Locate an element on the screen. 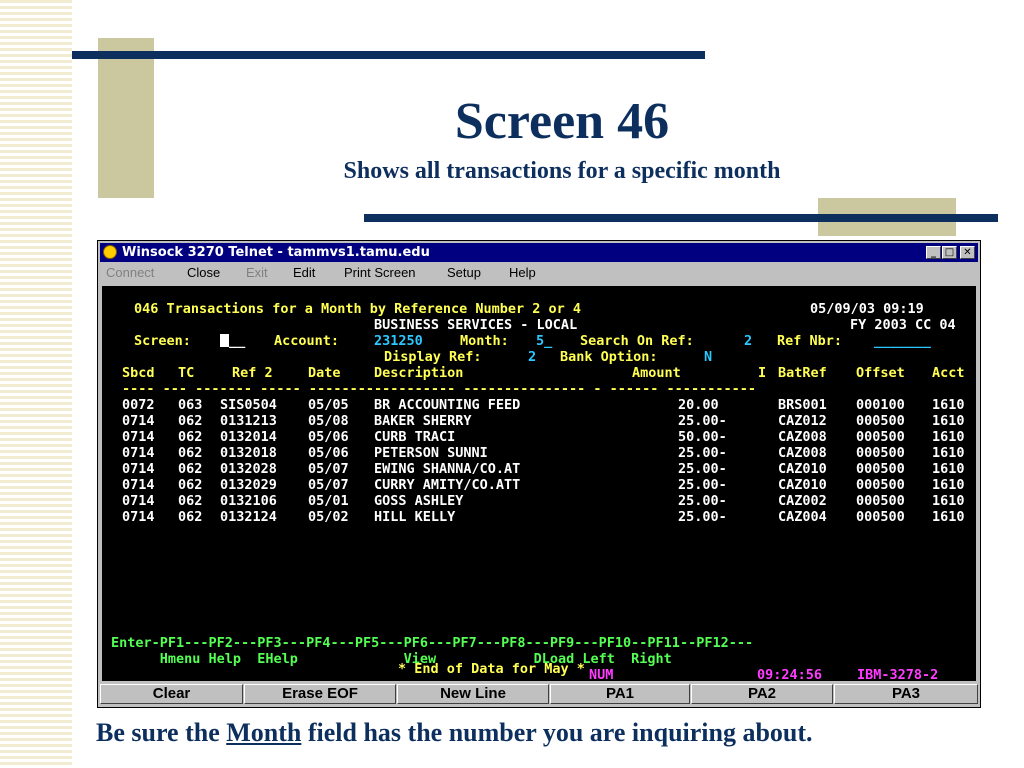  pa3-button: PA3 is located at coordinates (906, 694).